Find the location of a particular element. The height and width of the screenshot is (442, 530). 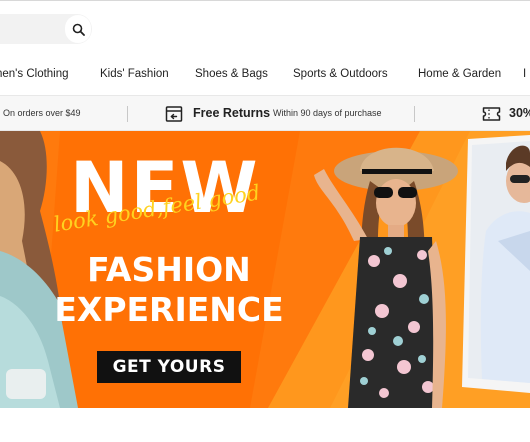

page-bottom-area is located at coordinates (265, 425).